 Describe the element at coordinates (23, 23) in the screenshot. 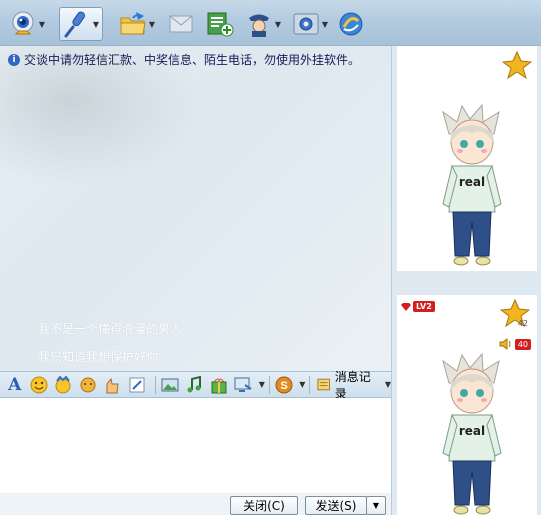

I see `video-chat-icon` at that location.